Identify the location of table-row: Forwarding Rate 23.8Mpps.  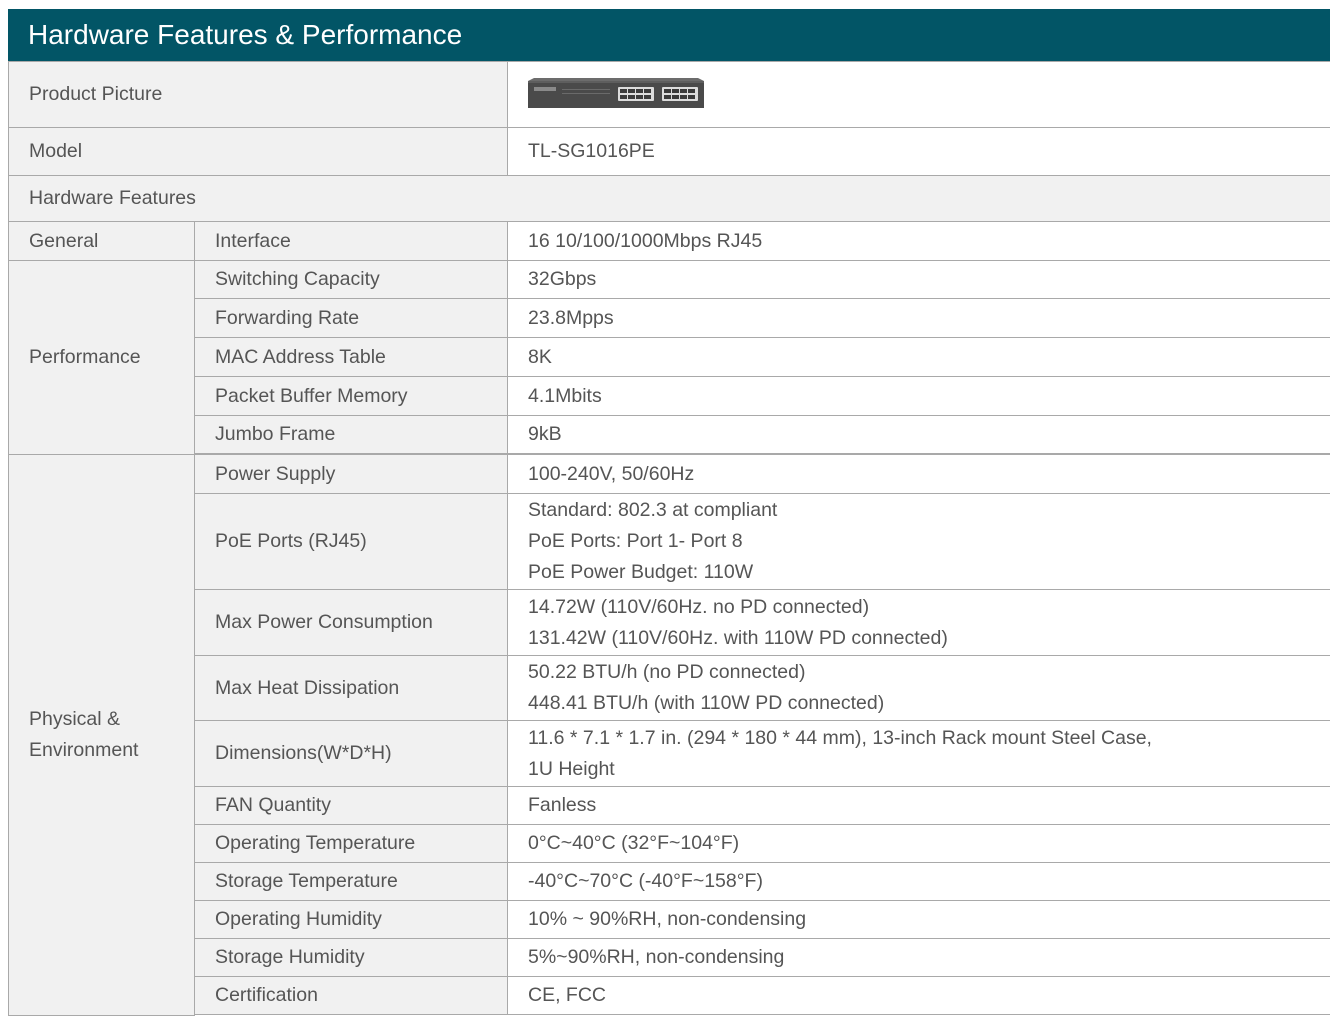
(669, 318).